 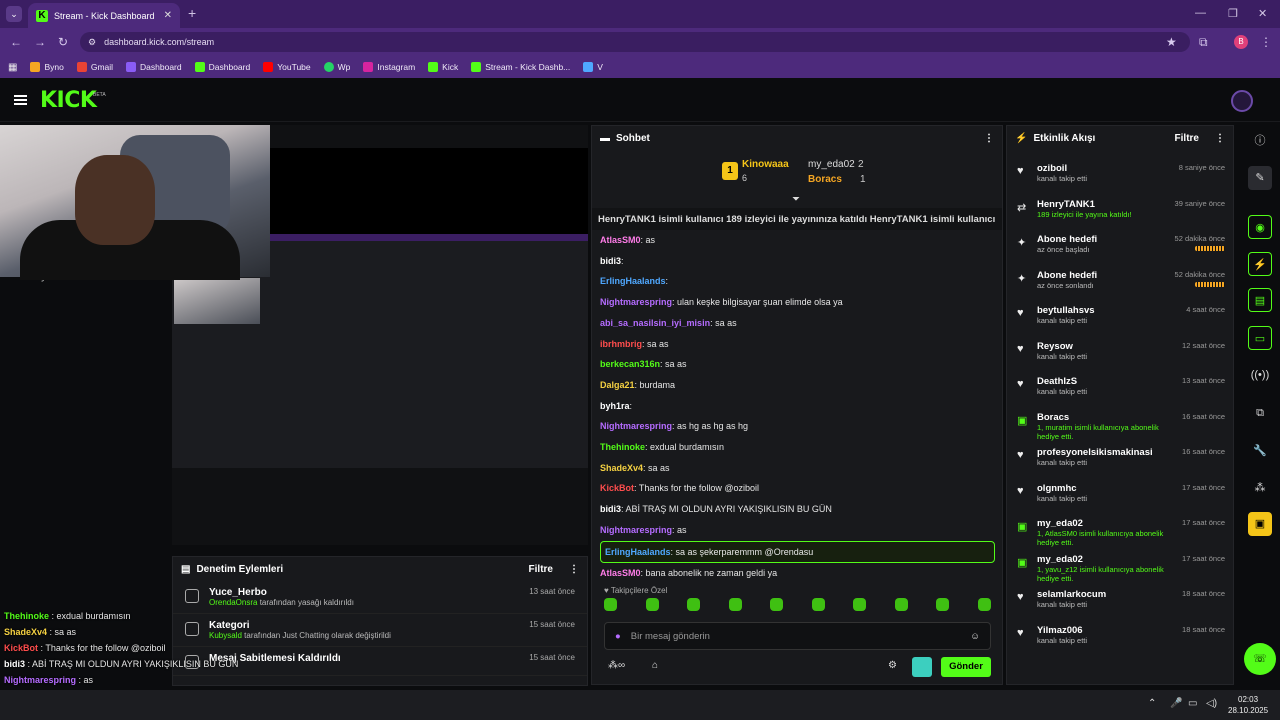 What do you see at coordinates (1105, 594) in the screenshot?
I see `activity-name: selamlarkocum` at bounding box center [1105, 594].